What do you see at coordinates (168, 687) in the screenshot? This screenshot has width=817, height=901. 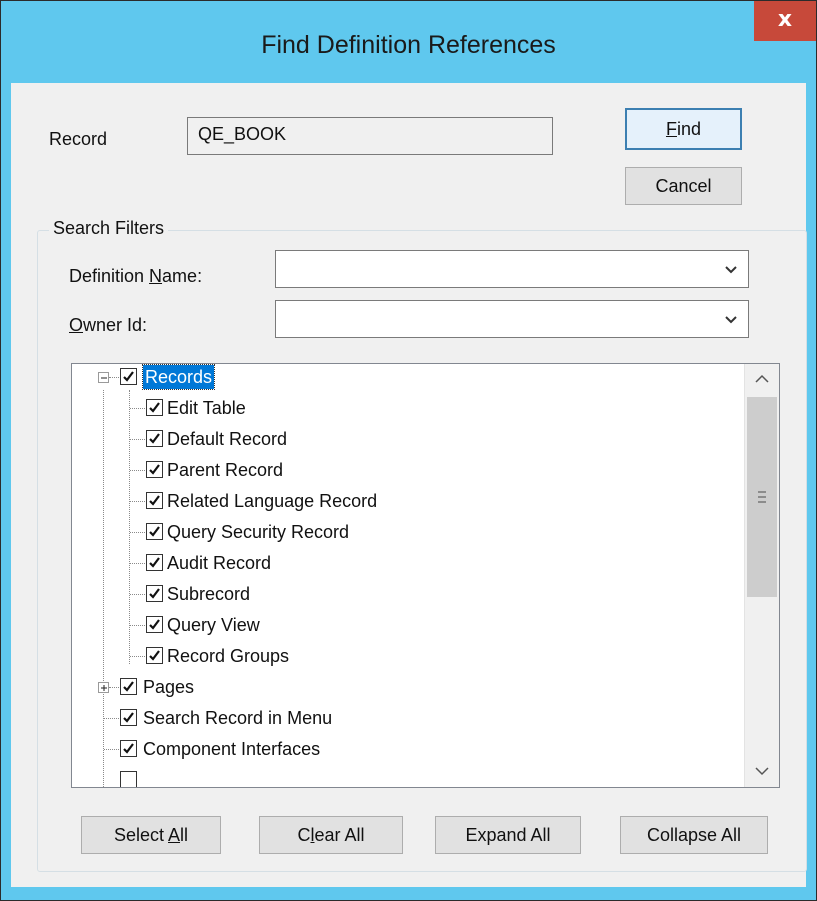 I see `pages-label: Pages` at bounding box center [168, 687].